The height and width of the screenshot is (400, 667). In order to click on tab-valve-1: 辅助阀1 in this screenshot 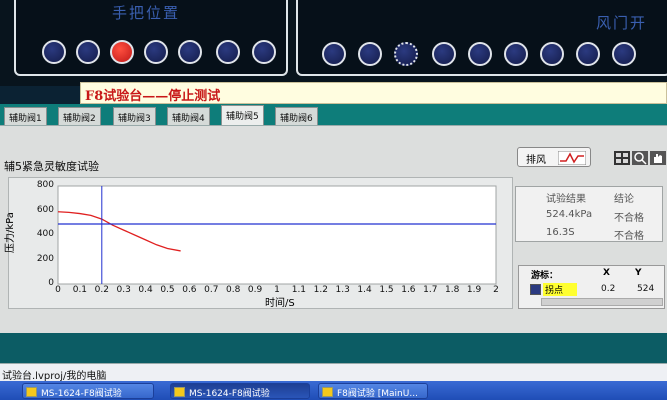, I will do `click(25, 117)`.